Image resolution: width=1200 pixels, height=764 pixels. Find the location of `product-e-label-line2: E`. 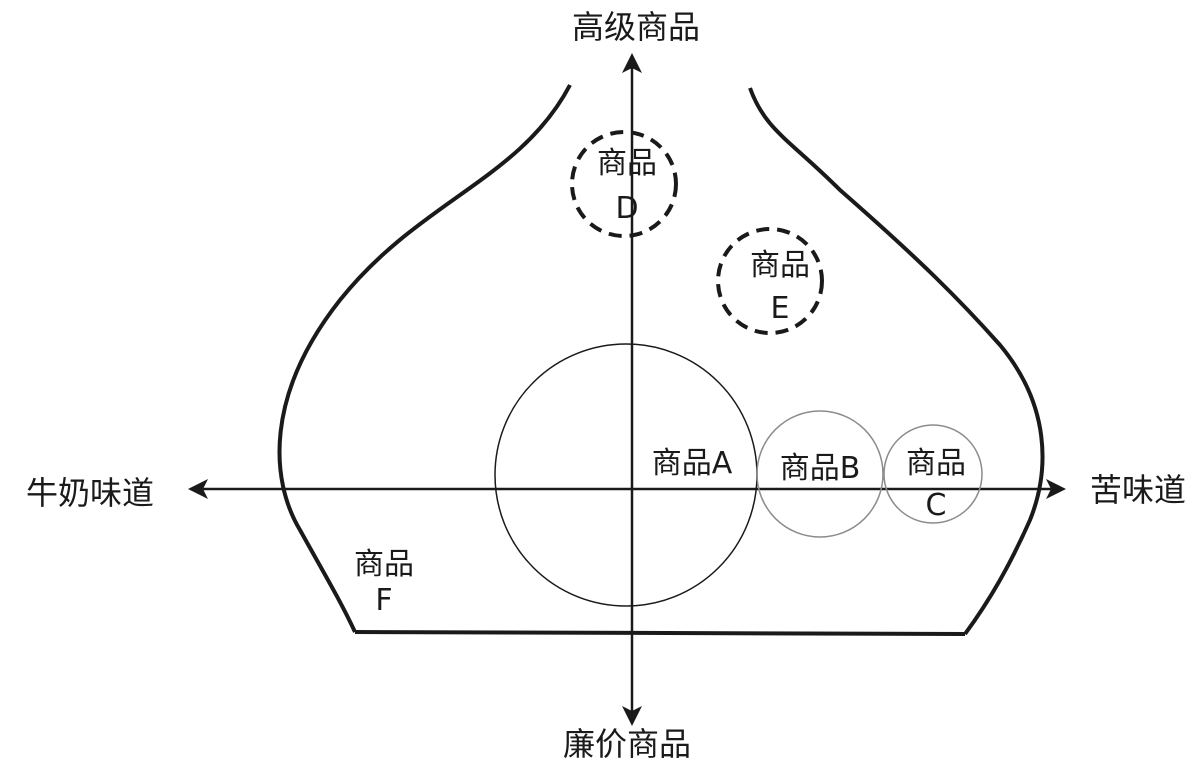

product-e-label-line2: E is located at coordinates (780, 308).